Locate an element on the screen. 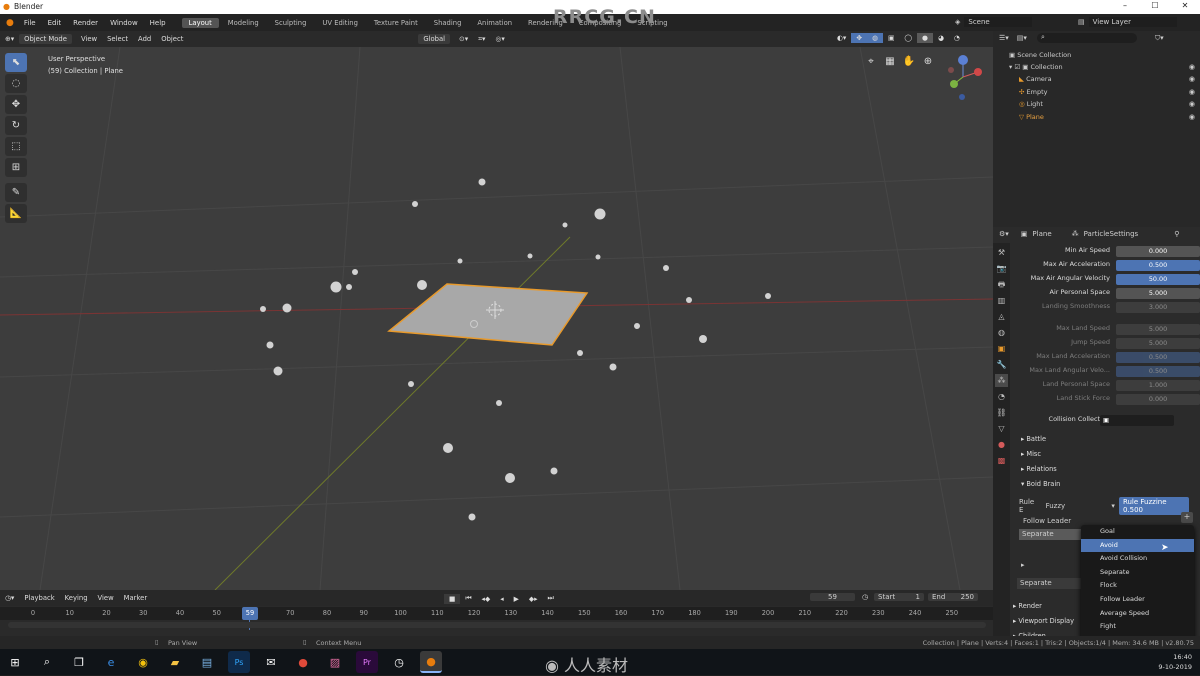 This screenshot has width=1200, height=676. viewport-menu-object: Object is located at coordinates (172, 39).